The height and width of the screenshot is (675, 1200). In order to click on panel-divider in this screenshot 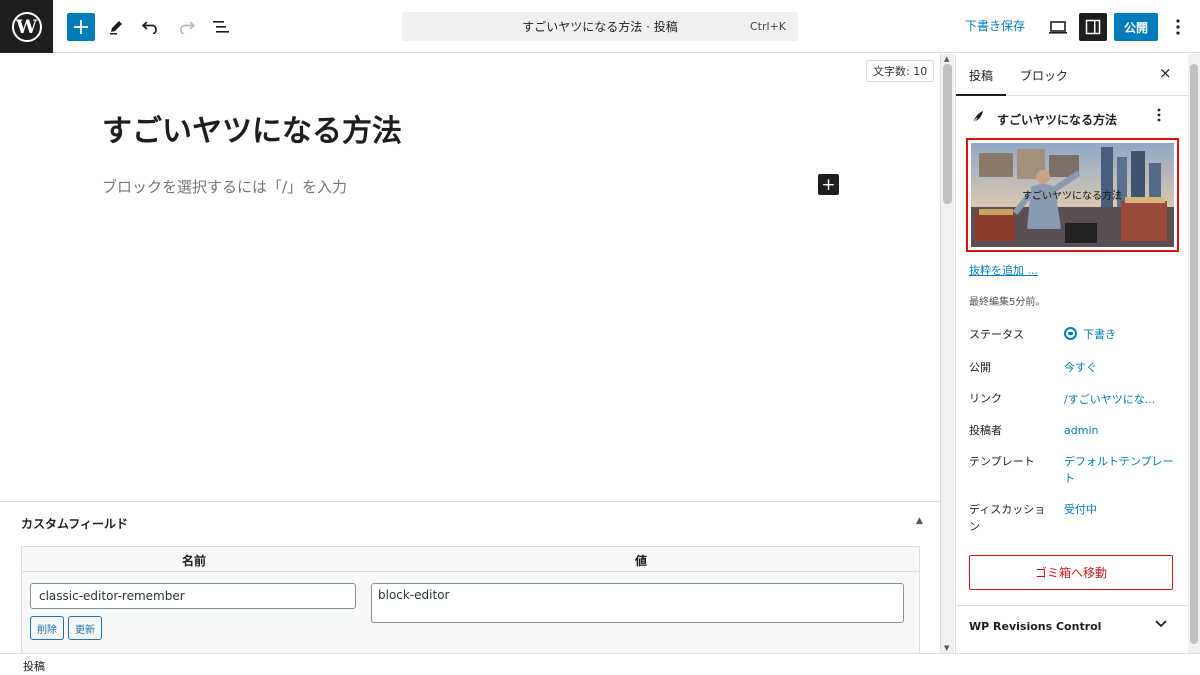, I will do `click(1072, 605)`.